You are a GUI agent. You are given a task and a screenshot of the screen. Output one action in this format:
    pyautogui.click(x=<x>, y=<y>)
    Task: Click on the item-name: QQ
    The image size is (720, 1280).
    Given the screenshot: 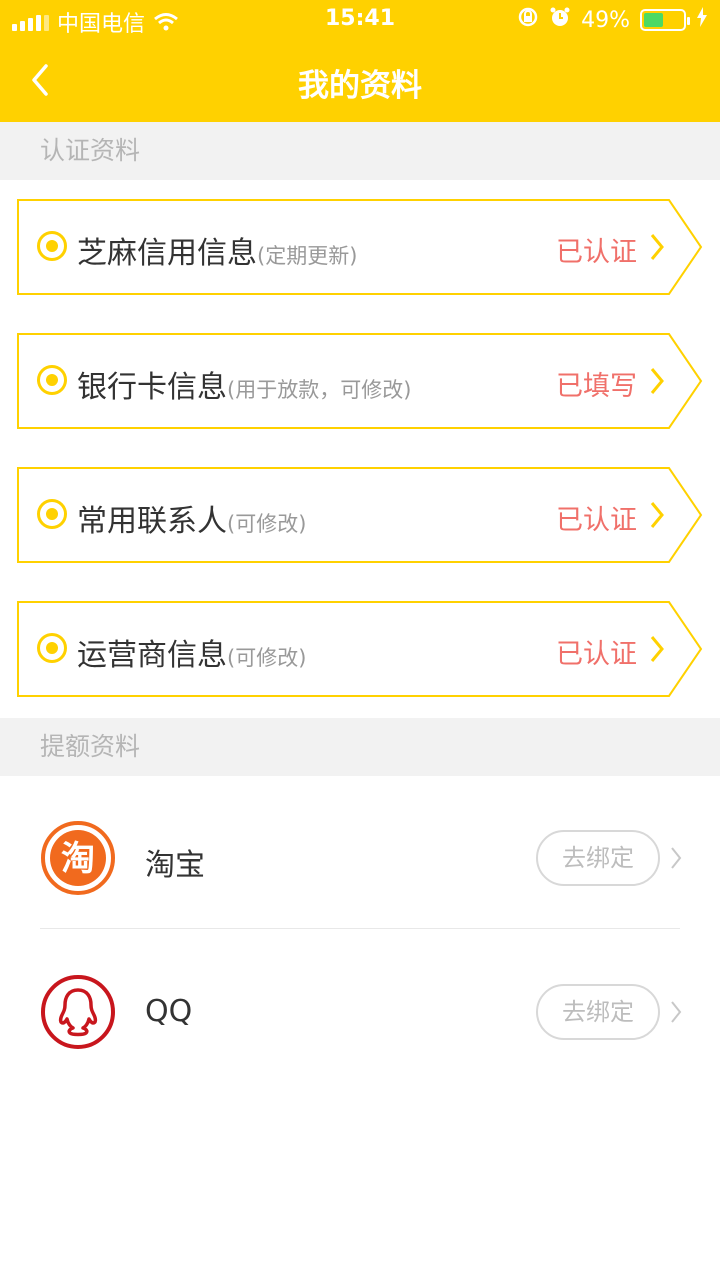 What is the action you would take?
    pyautogui.click(x=169, y=1011)
    